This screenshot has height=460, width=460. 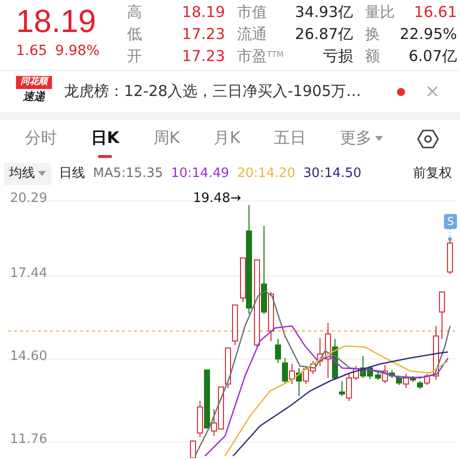 What do you see at coordinates (372, 56) in the screenshot?
I see `stat-label: 额` at bounding box center [372, 56].